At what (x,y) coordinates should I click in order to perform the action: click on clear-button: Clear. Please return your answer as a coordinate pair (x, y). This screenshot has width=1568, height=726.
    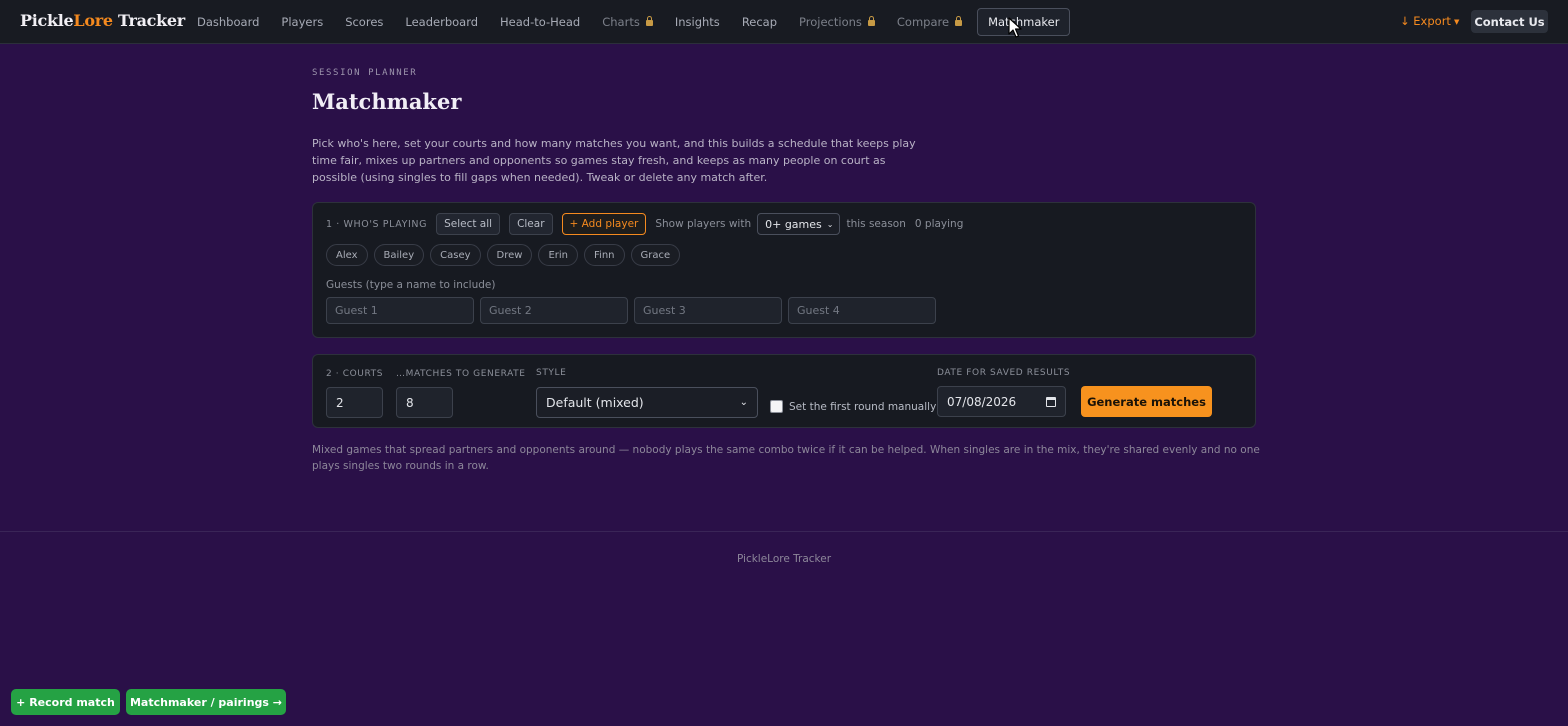
    Looking at the image, I should click on (531, 224).